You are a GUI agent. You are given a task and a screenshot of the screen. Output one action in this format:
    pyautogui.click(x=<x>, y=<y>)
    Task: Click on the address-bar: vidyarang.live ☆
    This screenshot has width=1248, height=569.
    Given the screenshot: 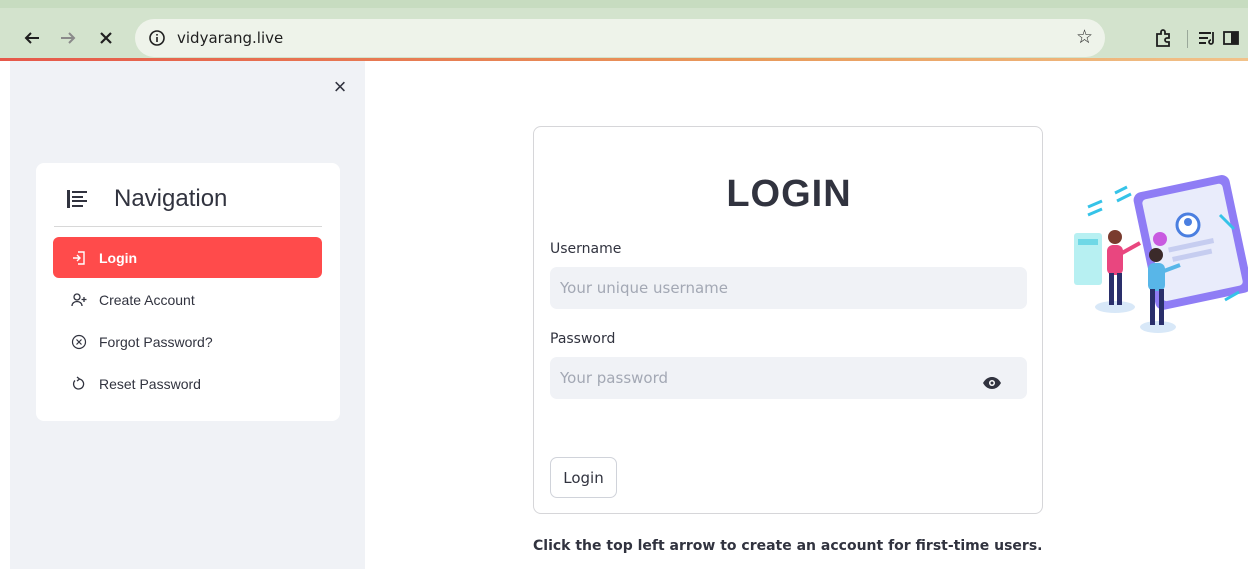 What is the action you would take?
    pyautogui.click(x=620, y=38)
    